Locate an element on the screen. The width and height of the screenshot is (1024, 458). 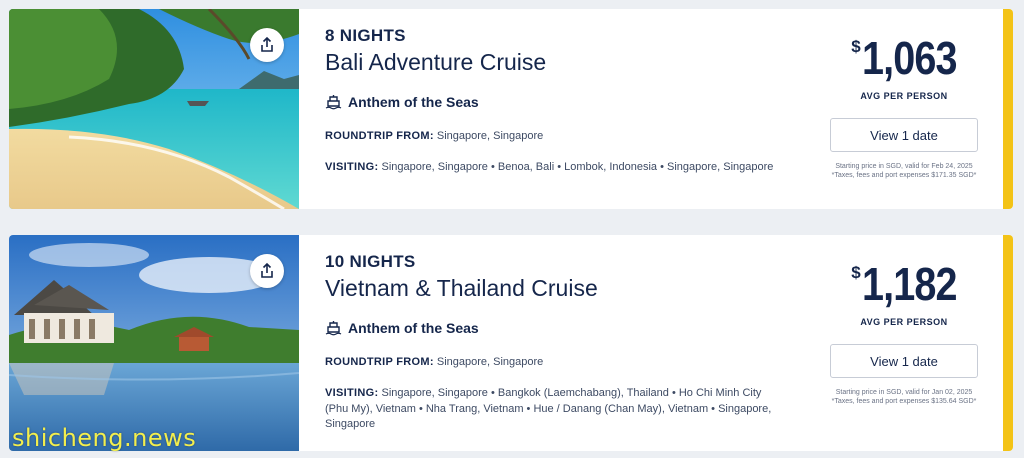
price-amount: 1,063 is located at coordinates (909, 58).